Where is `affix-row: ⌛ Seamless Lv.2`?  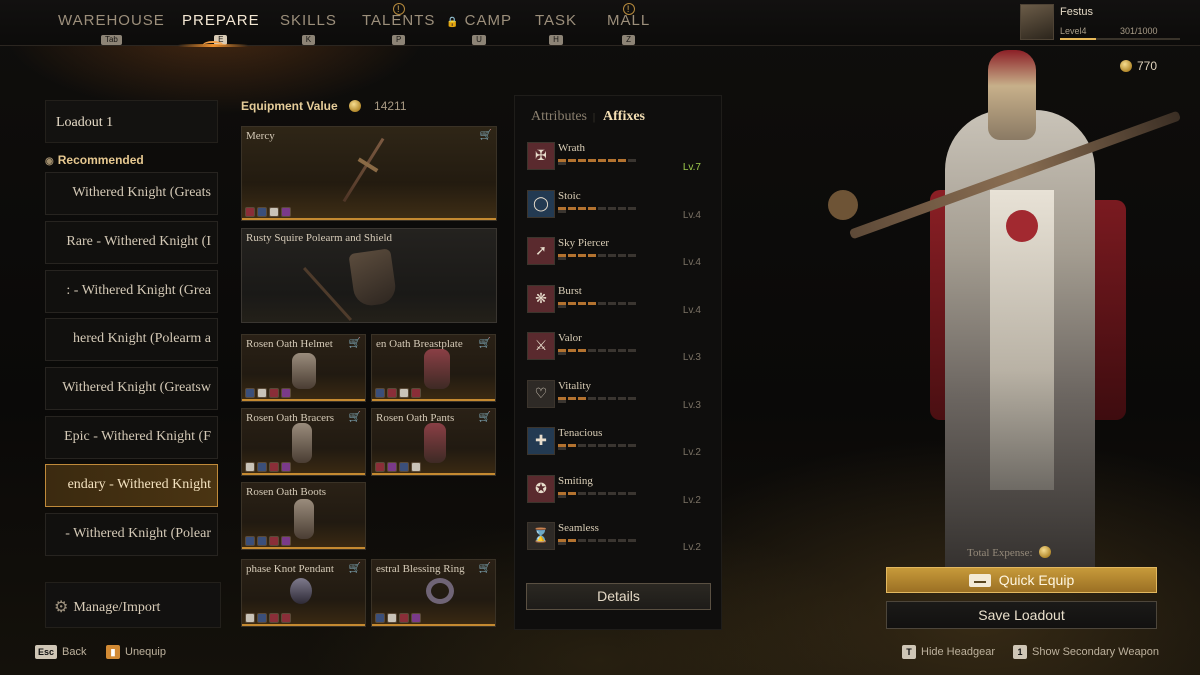 affix-row: ⌛ Seamless Lv.2 is located at coordinates (622, 544).